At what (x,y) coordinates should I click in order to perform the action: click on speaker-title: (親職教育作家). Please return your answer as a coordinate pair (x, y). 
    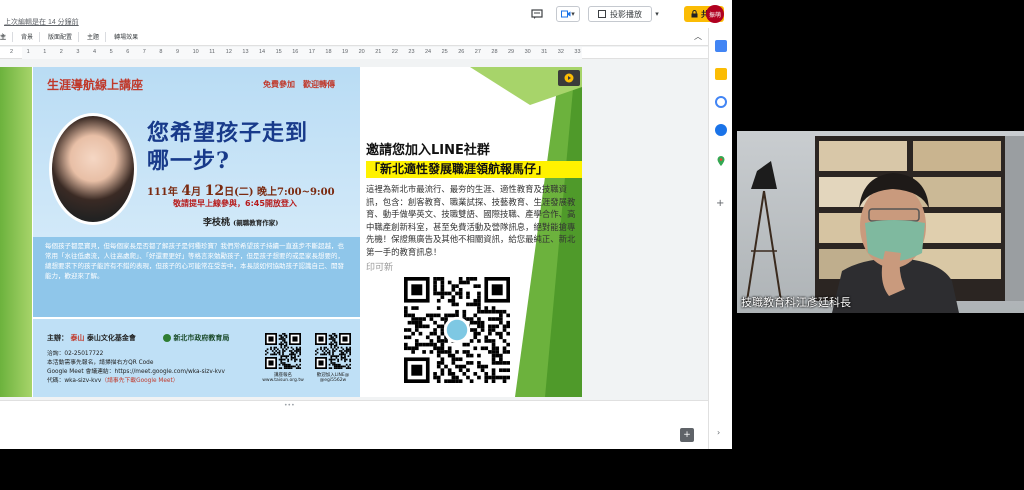
    Looking at the image, I should click on (256, 223).